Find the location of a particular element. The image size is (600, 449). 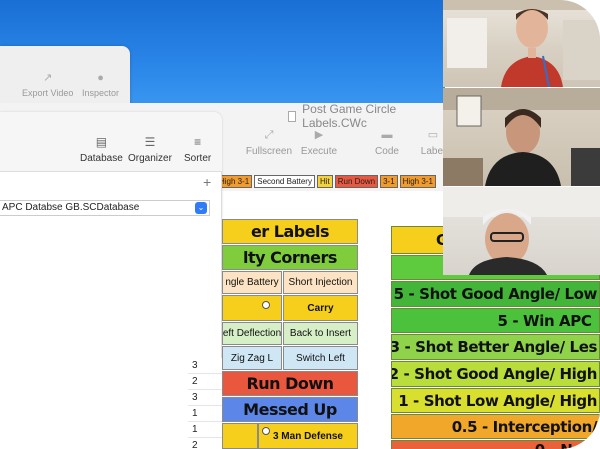

window-title: Post Game Circle Labels.CWc is located at coordinates (349, 116).